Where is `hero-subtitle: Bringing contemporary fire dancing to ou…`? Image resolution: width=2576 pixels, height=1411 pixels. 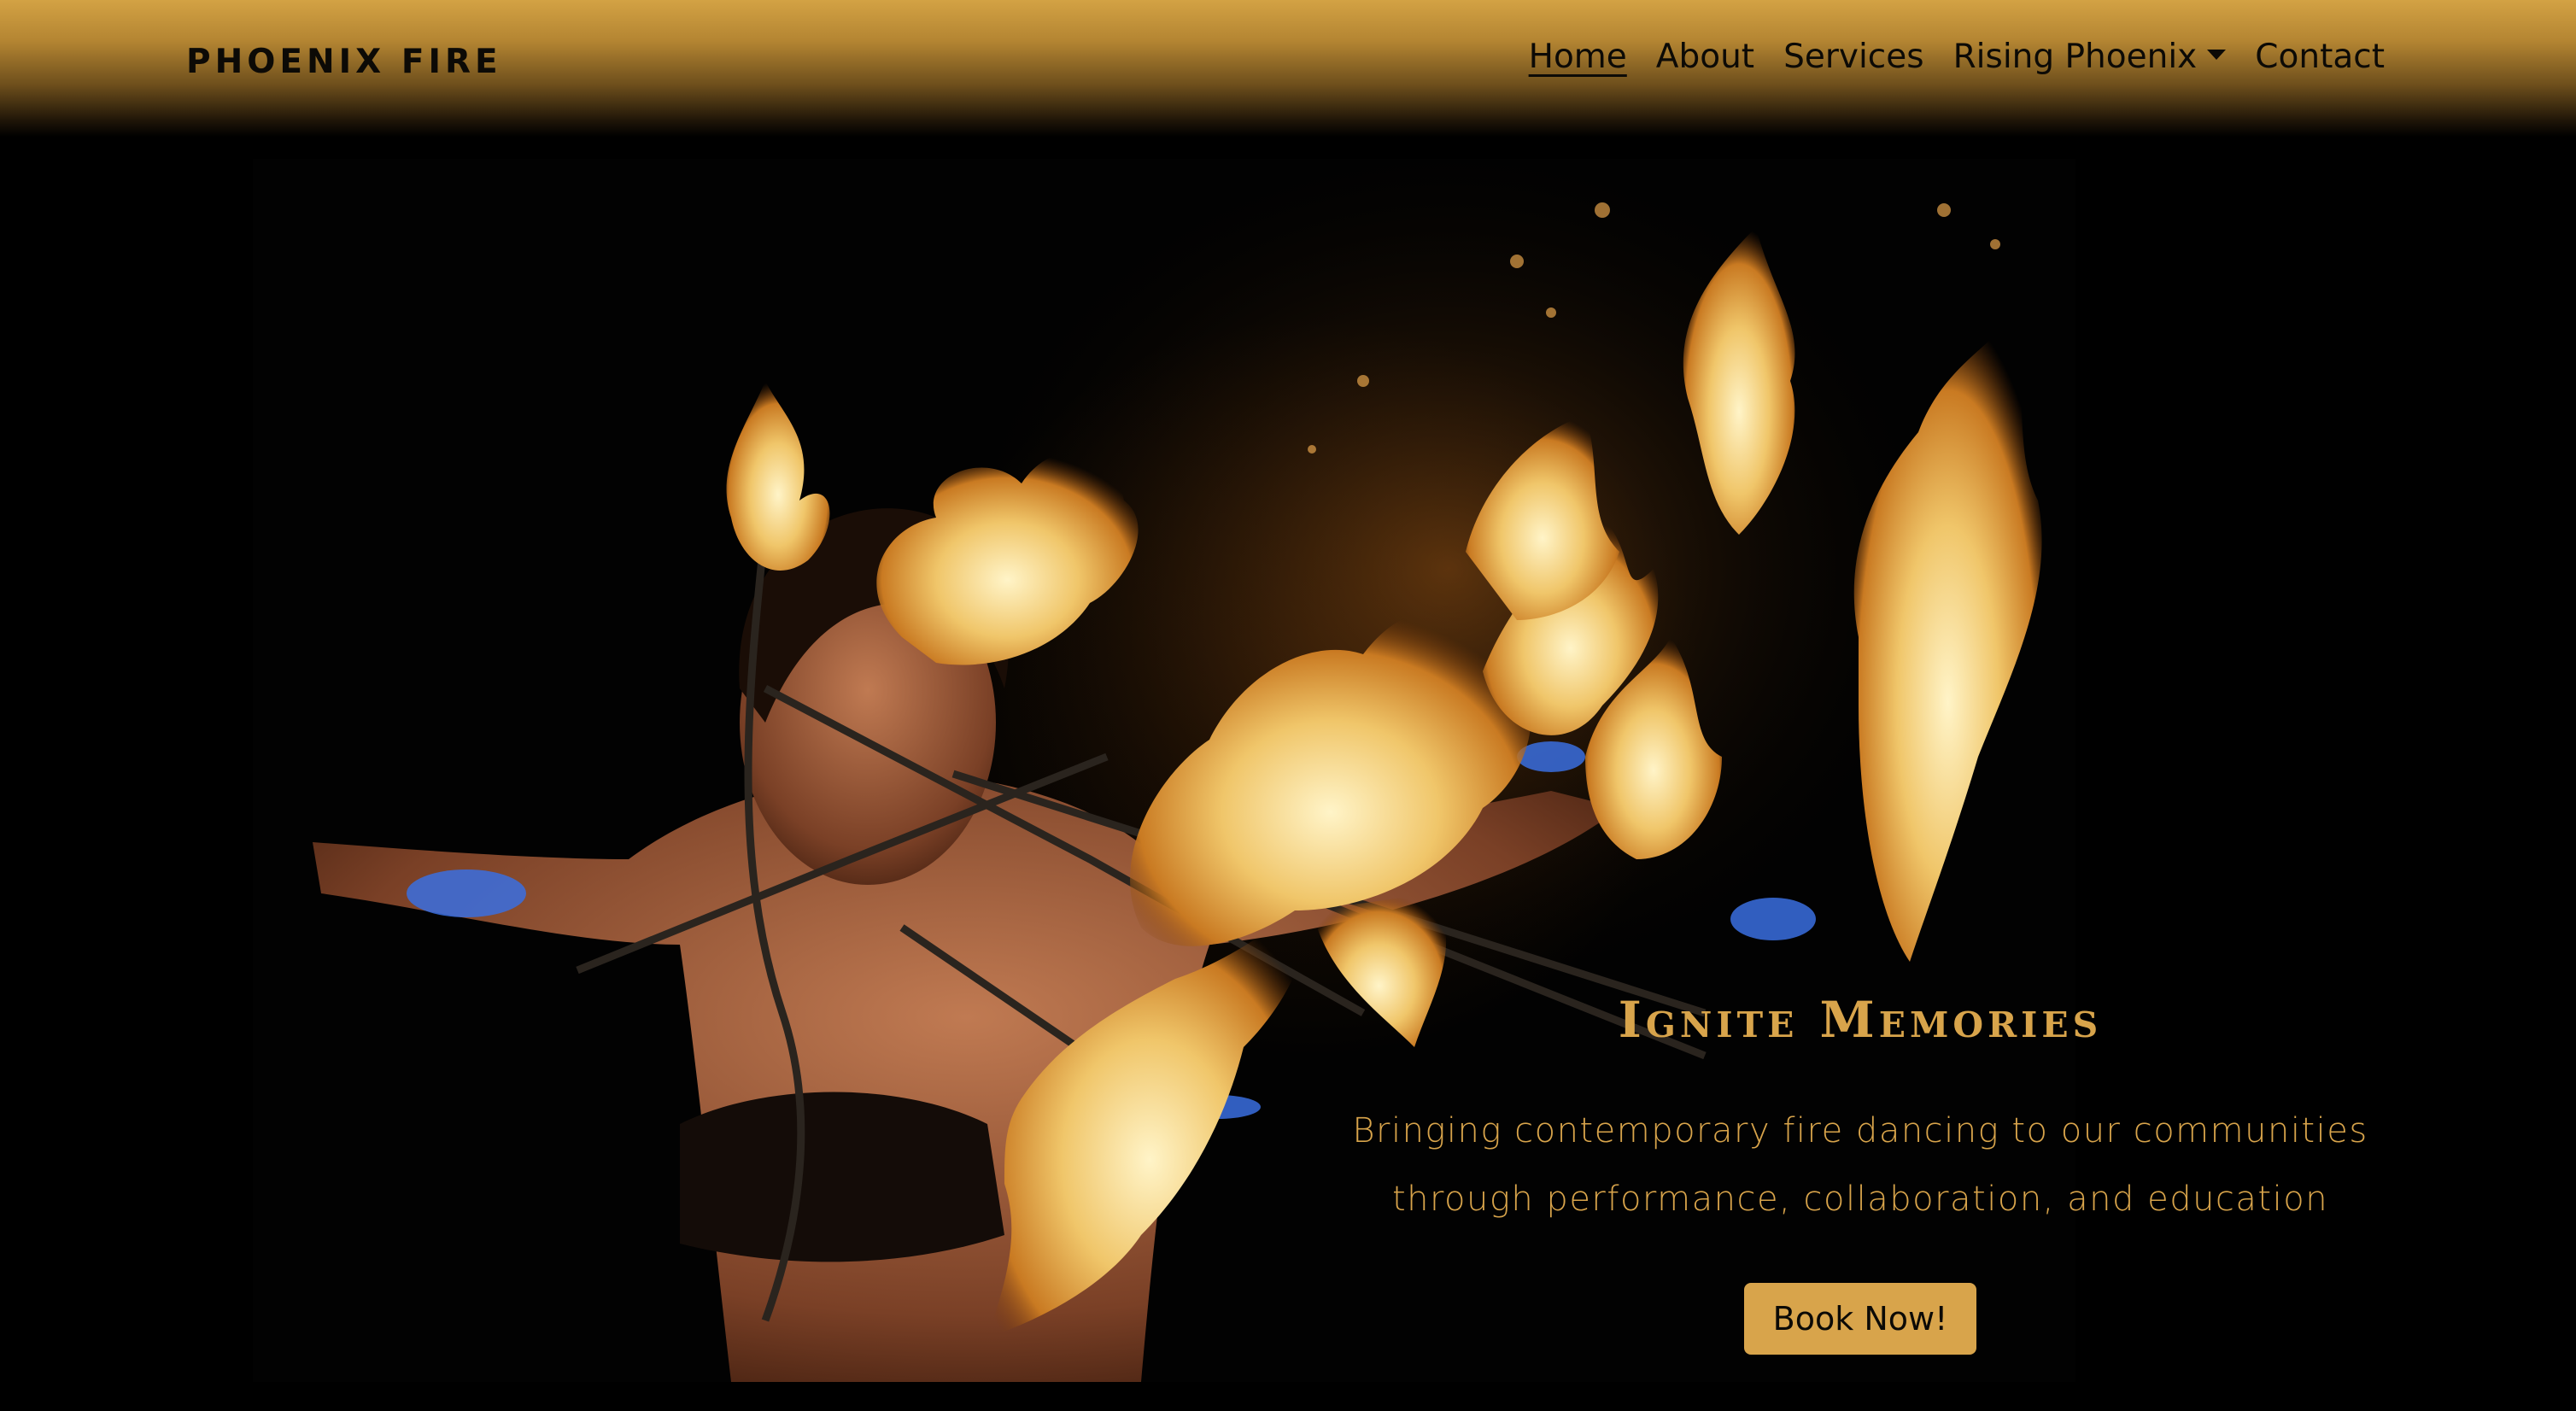 hero-subtitle: Bringing contemporary fire dancing to ou… is located at coordinates (1860, 1165).